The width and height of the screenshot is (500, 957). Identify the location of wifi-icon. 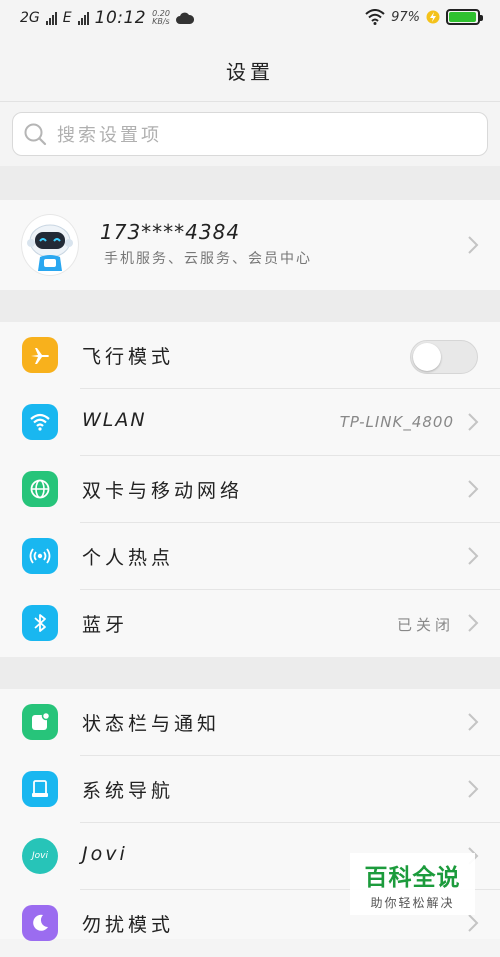
(40, 422).